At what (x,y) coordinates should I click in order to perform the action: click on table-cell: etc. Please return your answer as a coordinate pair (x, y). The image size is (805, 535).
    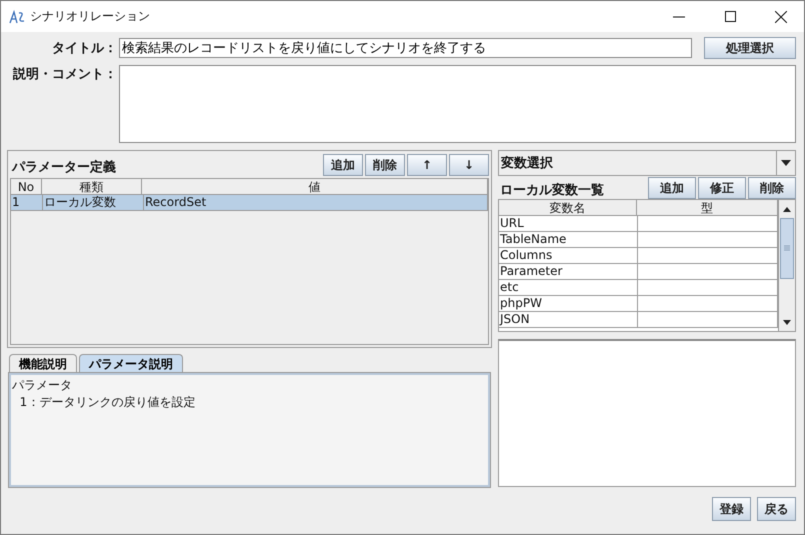
    Looking at the image, I should click on (568, 288).